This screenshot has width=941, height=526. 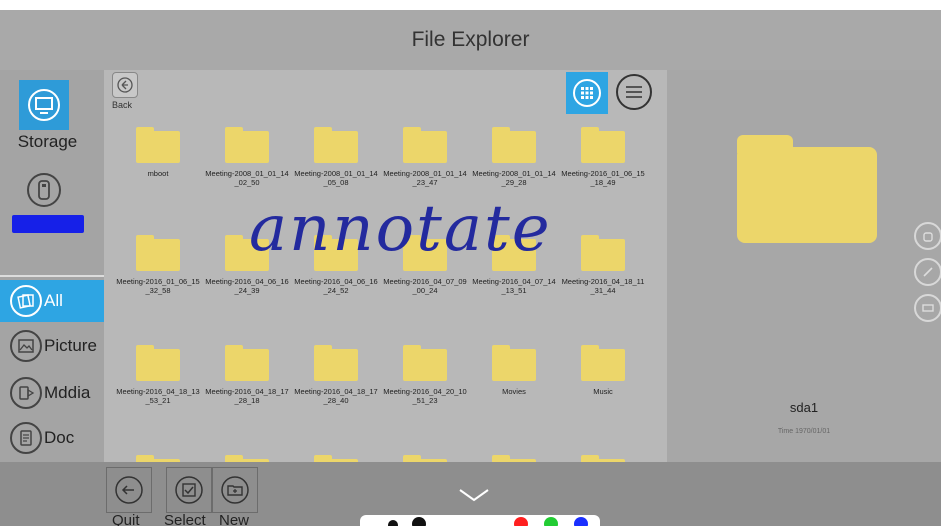 What do you see at coordinates (52, 172) in the screenshot?
I see `storage-section: Storage` at bounding box center [52, 172].